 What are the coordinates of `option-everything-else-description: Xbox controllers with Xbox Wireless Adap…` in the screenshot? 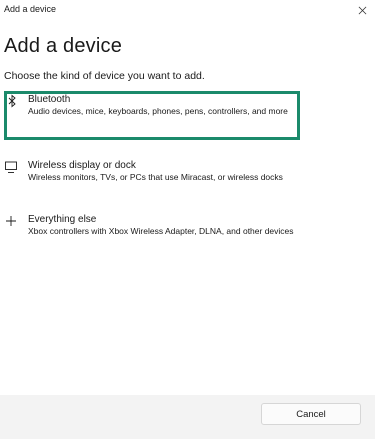 It's located at (161, 231).